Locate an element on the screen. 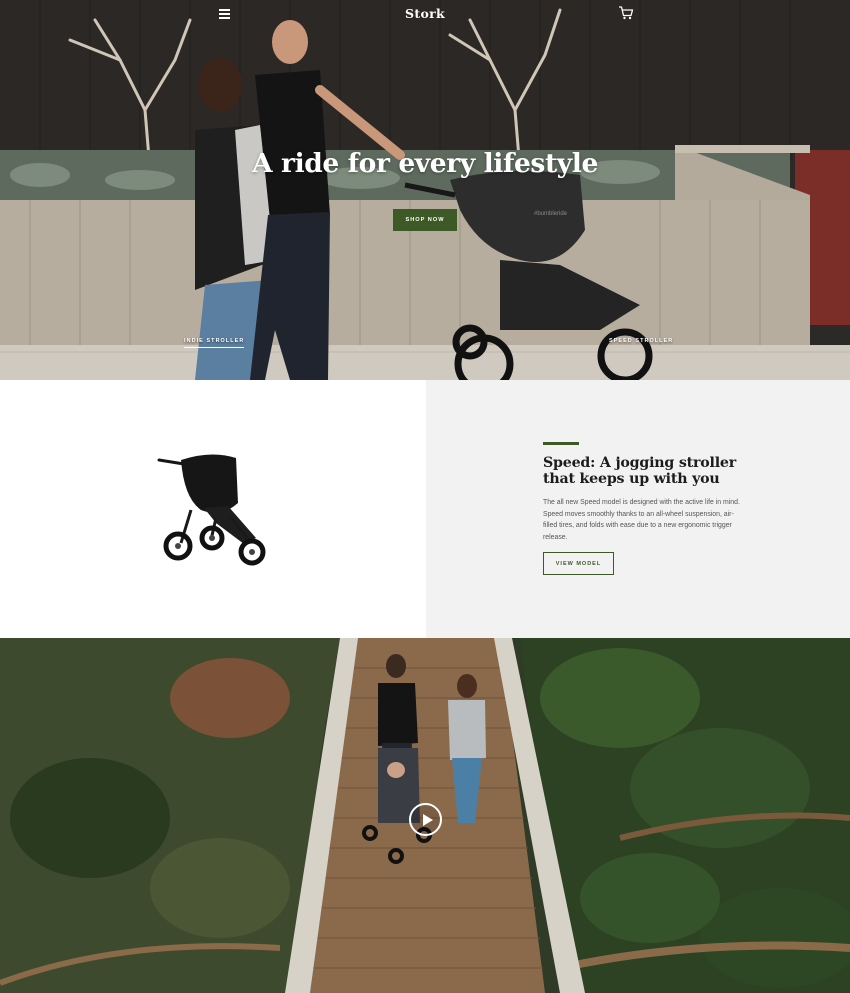  shopping-cart-icon is located at coordinates (626, 13).